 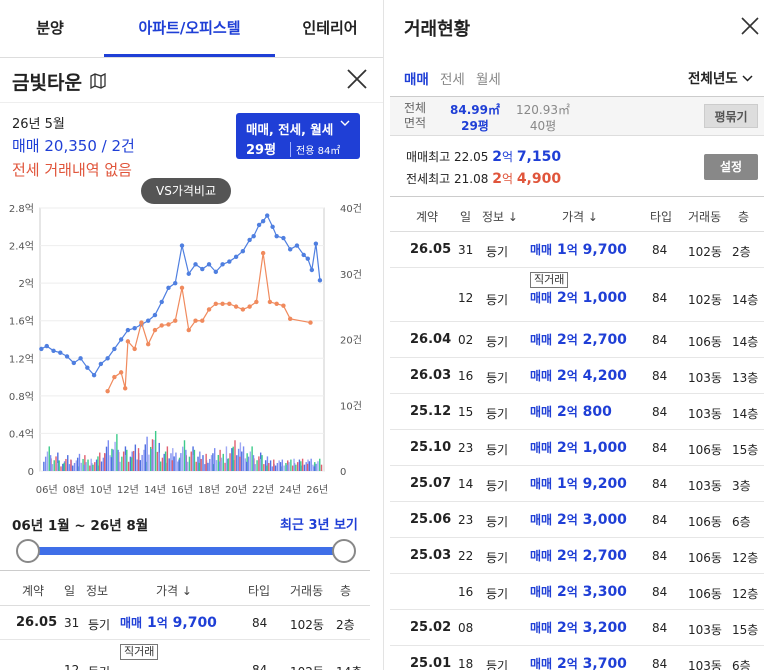 I want to click on row-day: 14, so click(x=466, y=484).